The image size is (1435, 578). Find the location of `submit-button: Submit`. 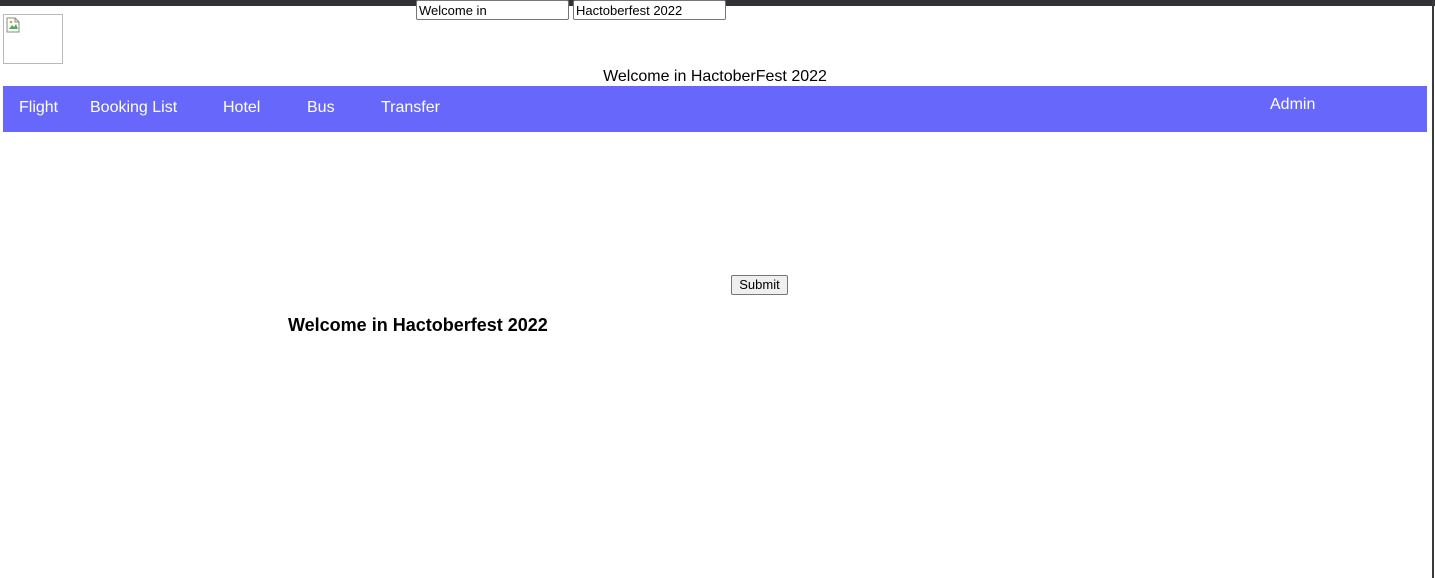

submit-button: Submit is located at coordinates (759, 285).